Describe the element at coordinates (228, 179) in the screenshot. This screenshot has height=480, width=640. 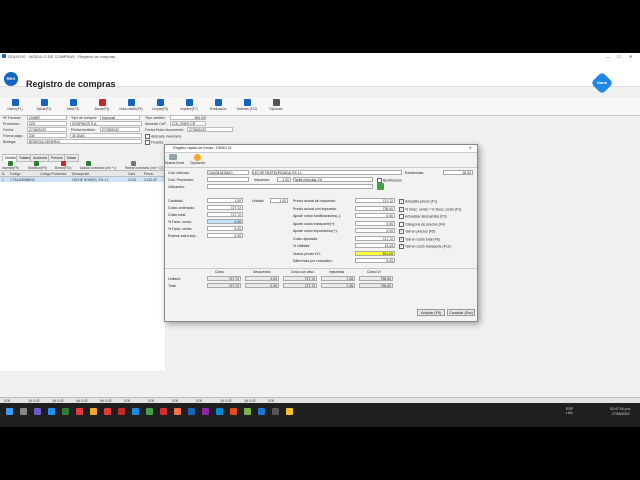
I see `cod-proveedor-field` at that location.